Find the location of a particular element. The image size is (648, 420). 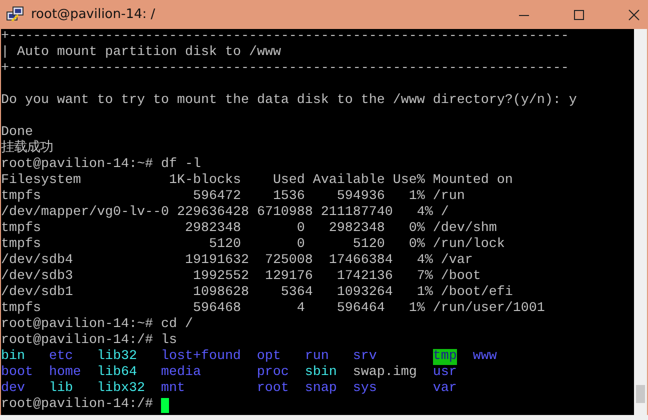

file-name: srv is located at coordinates (364, 357).